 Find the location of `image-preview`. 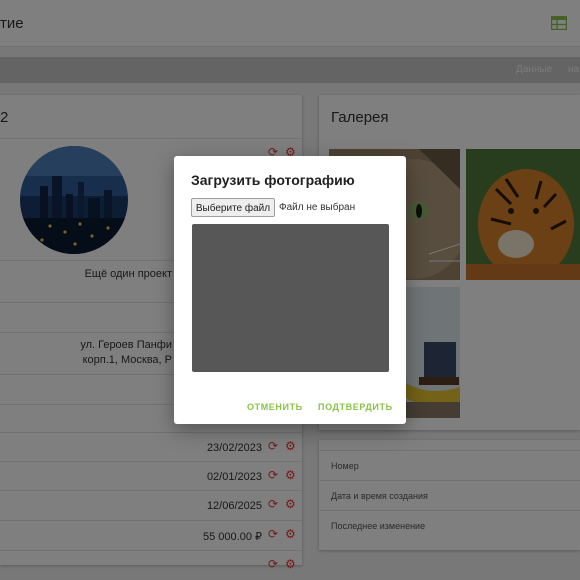

image-preview is located at coordinates (290, 298).